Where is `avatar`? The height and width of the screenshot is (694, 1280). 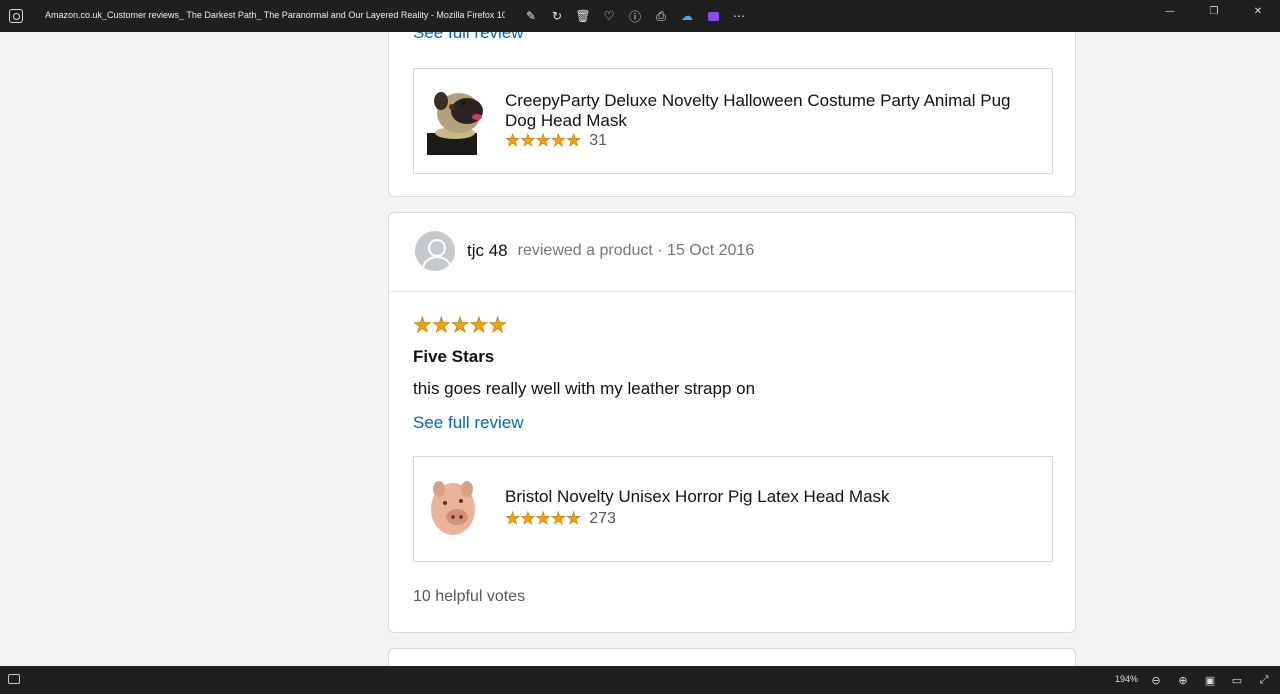
avatar is located at coordinates (435, 251).